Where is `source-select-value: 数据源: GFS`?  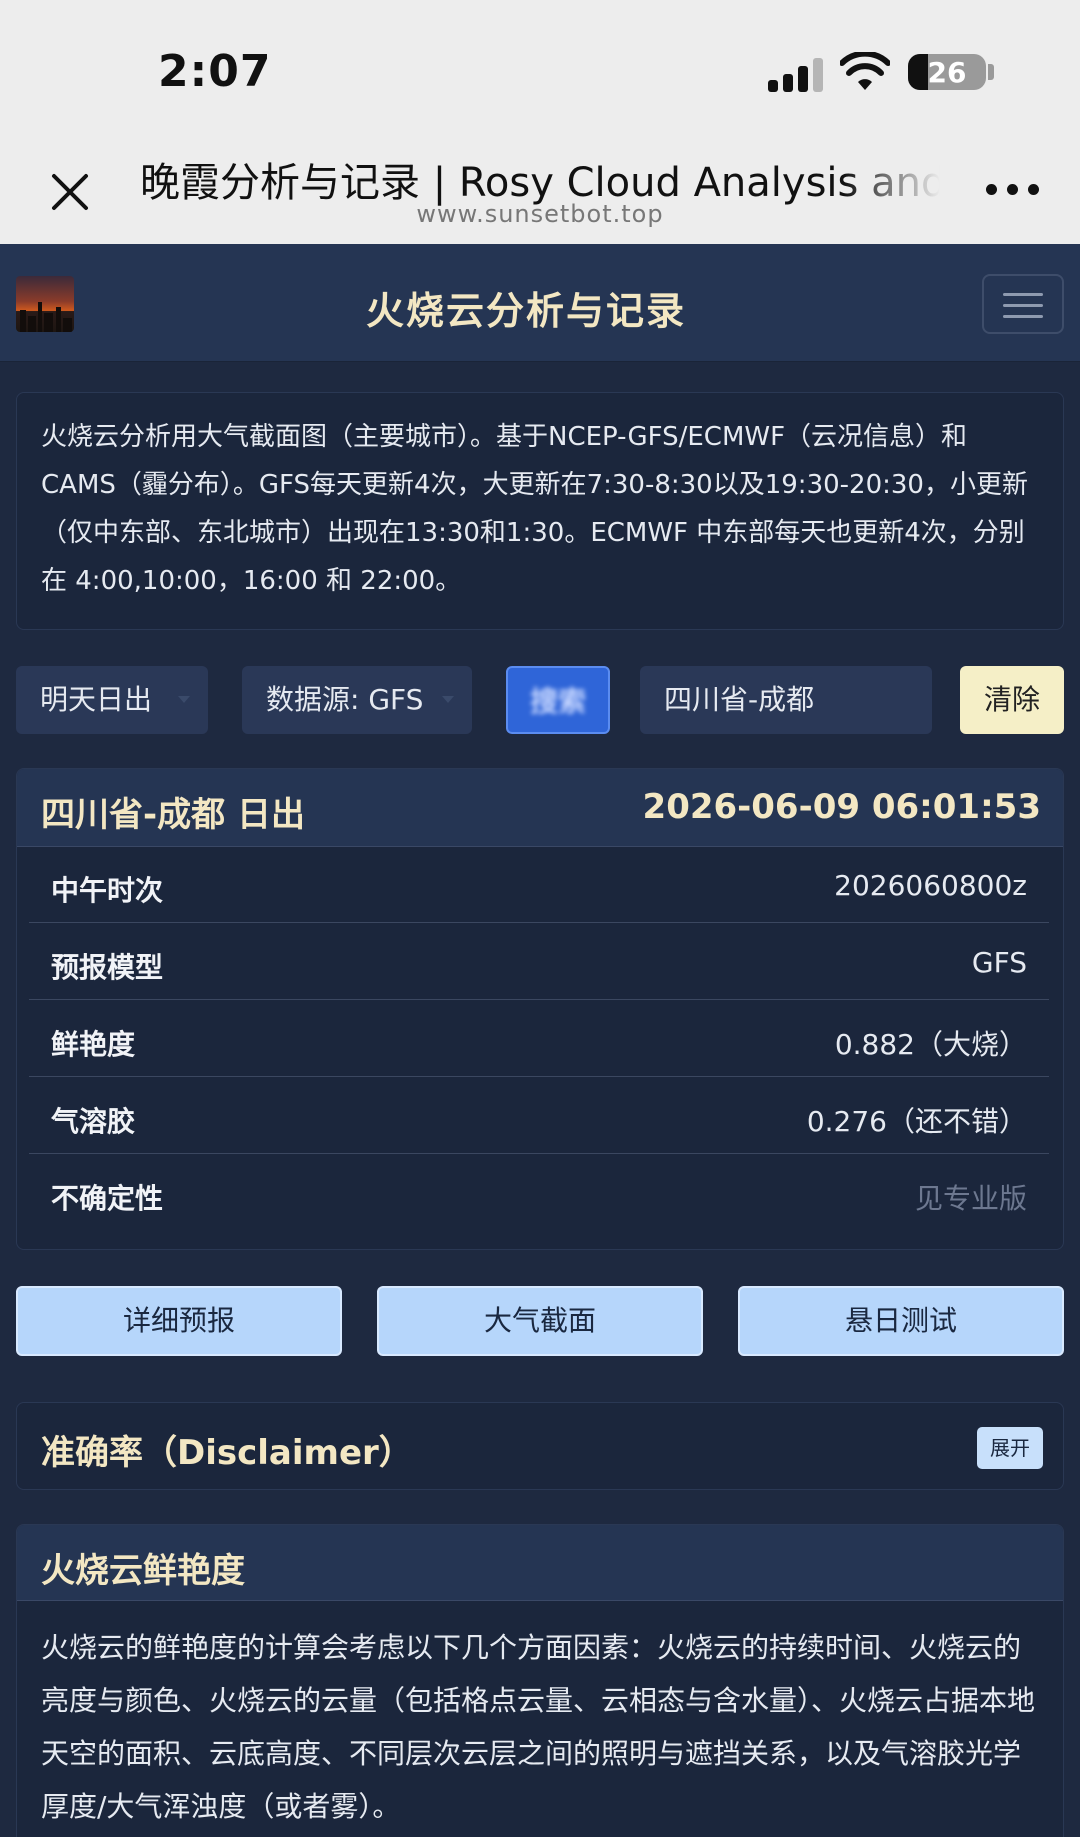 source-select-value: 数据源: GFS is located at coordinates (345, 699).